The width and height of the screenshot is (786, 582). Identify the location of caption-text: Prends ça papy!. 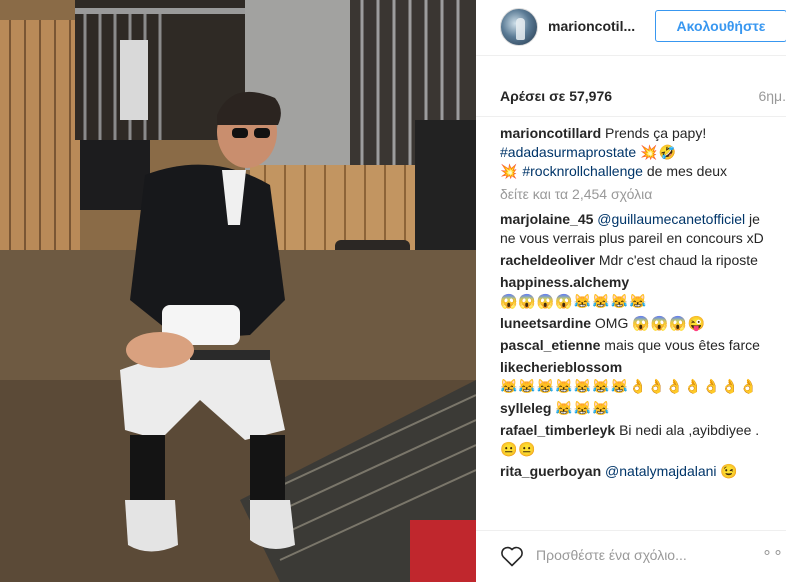
(656, 133).